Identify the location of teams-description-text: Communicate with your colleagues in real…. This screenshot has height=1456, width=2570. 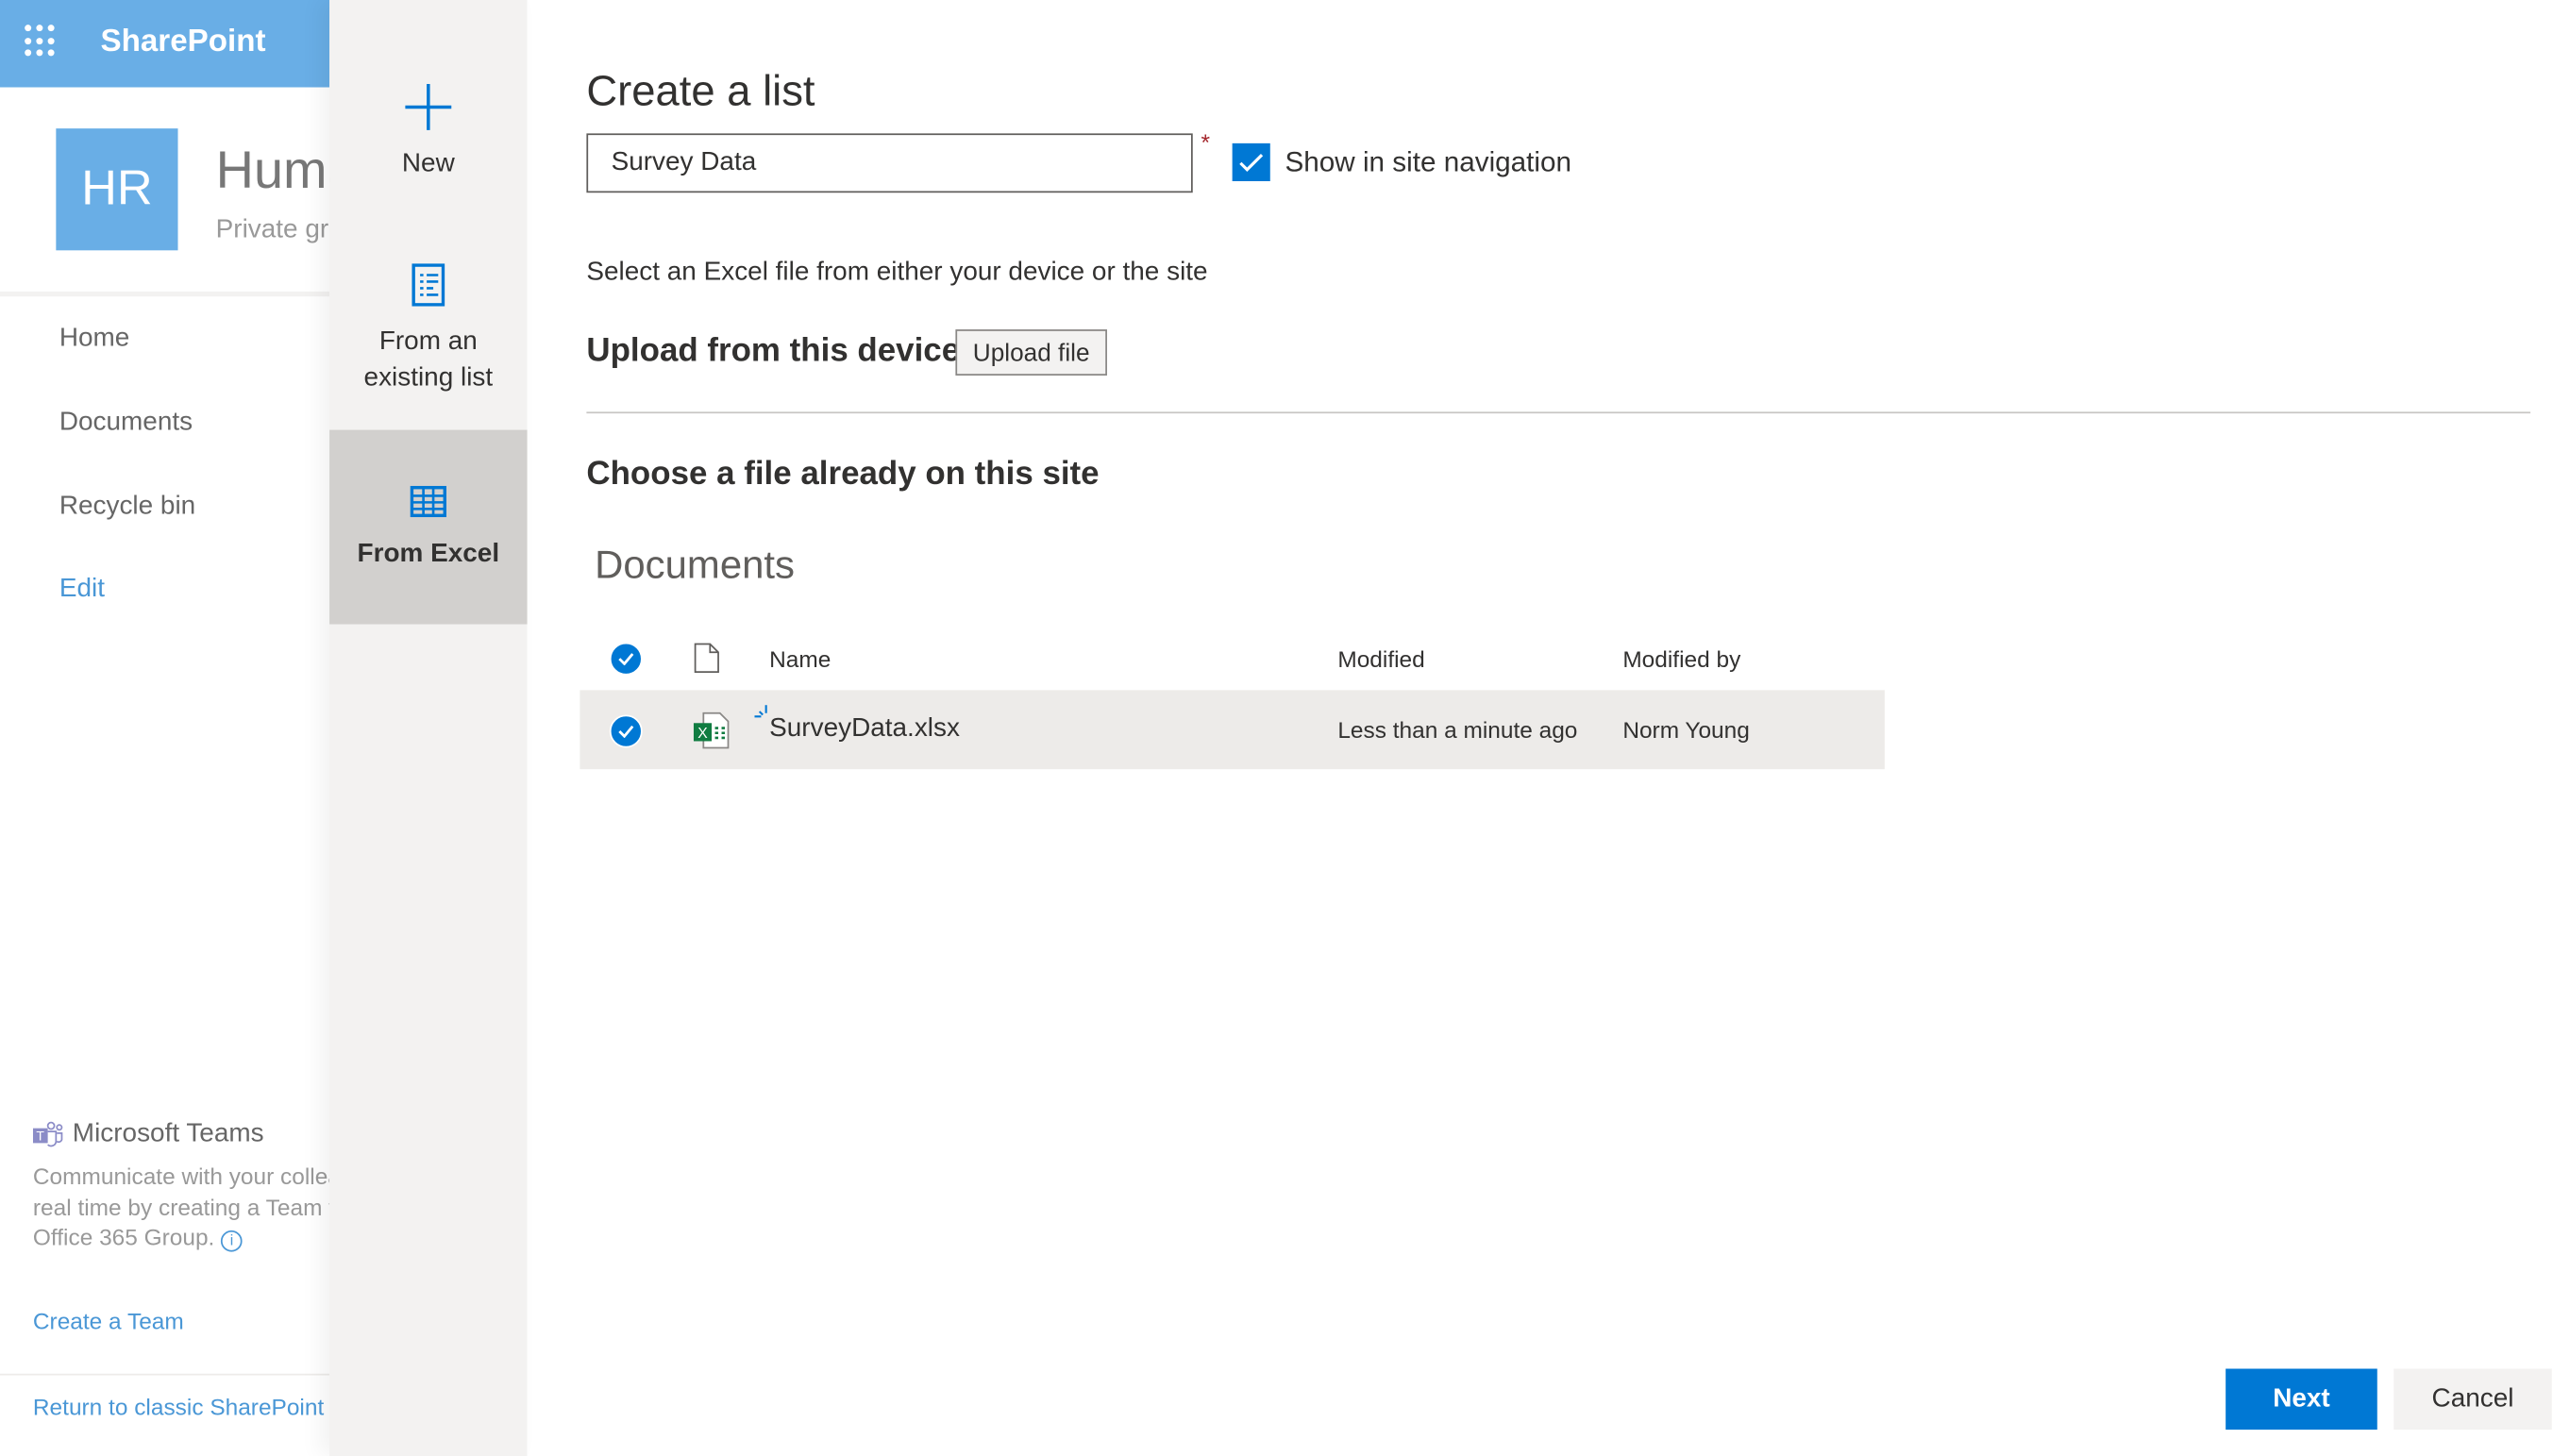
(180, 1206).